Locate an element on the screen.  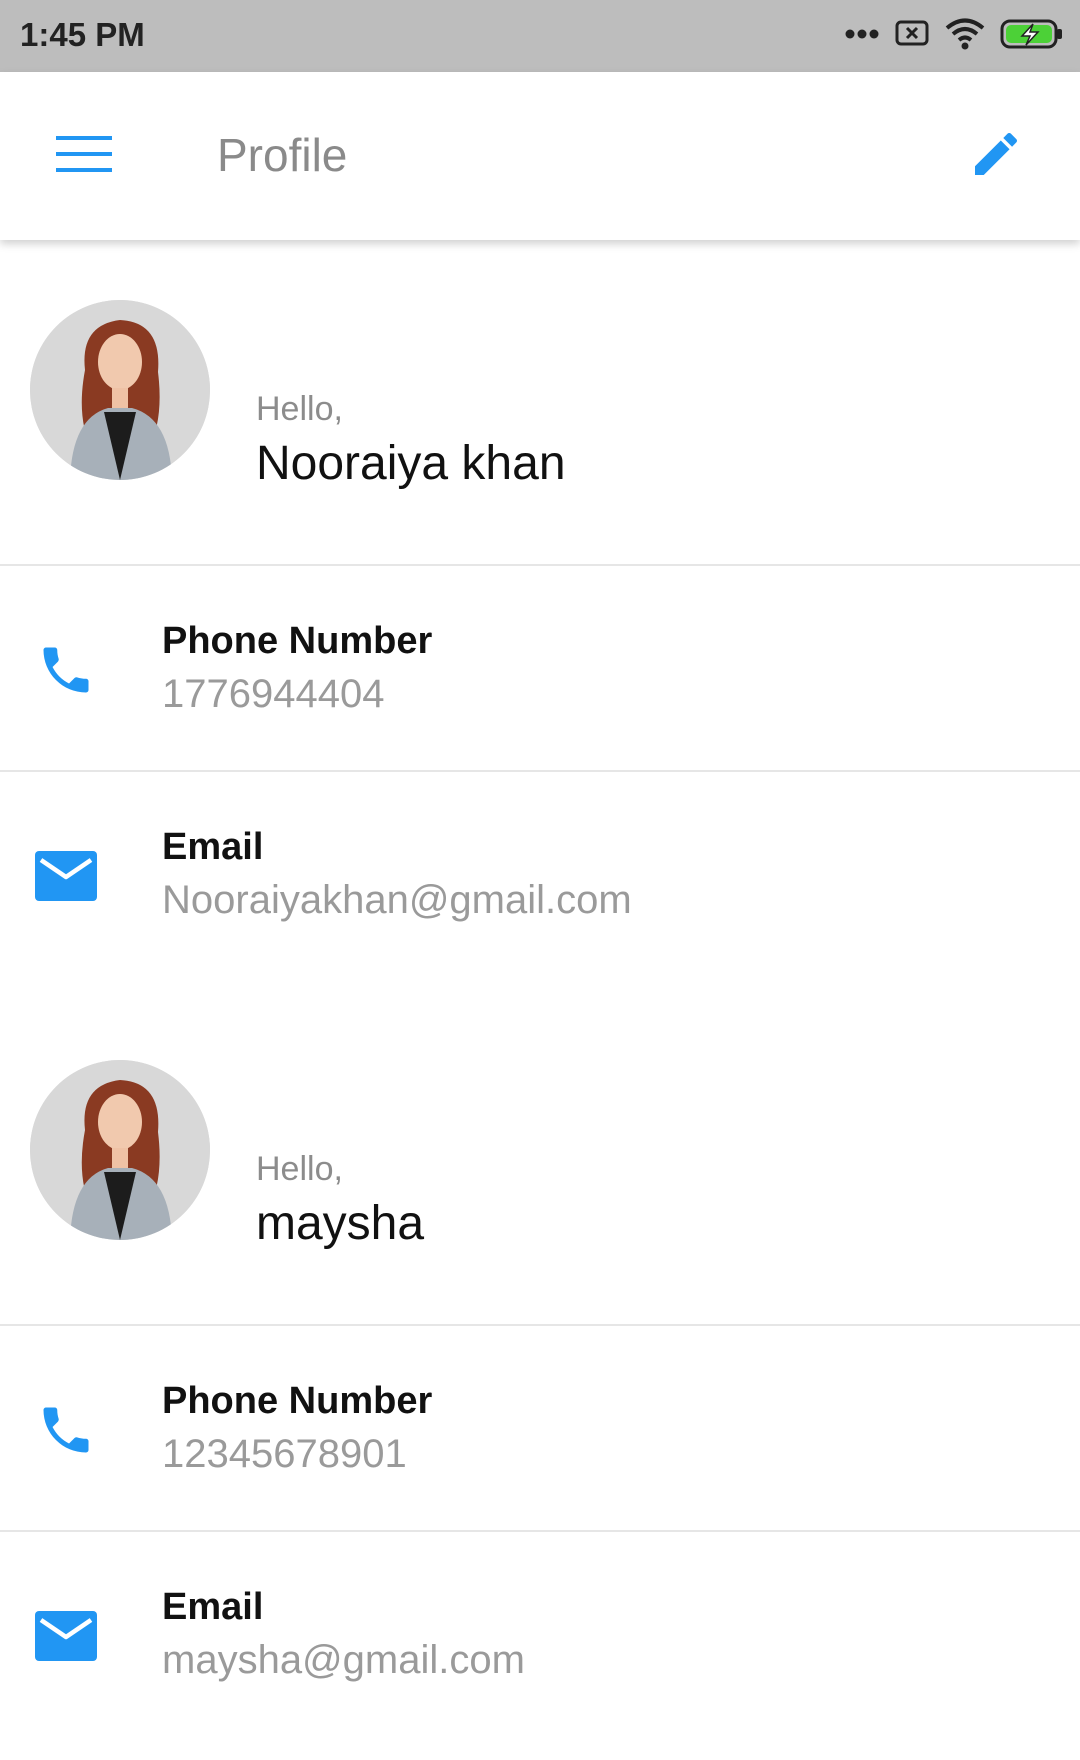
status-time: 1:45 PM is located at coordinates (82, 34).